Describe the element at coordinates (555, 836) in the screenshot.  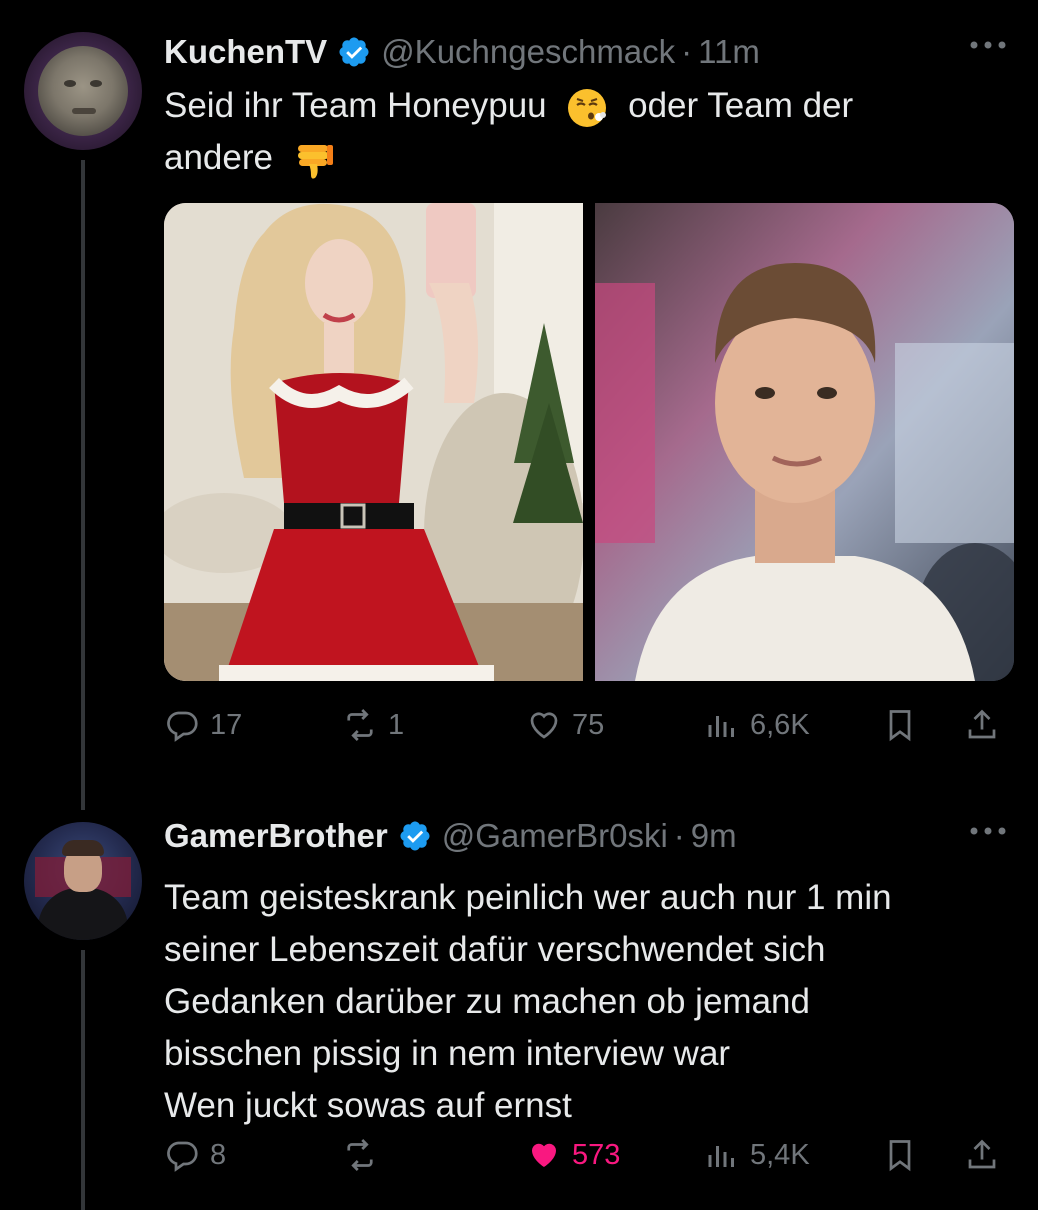
I see `author-handle: @GamerBr0ski` at that location.